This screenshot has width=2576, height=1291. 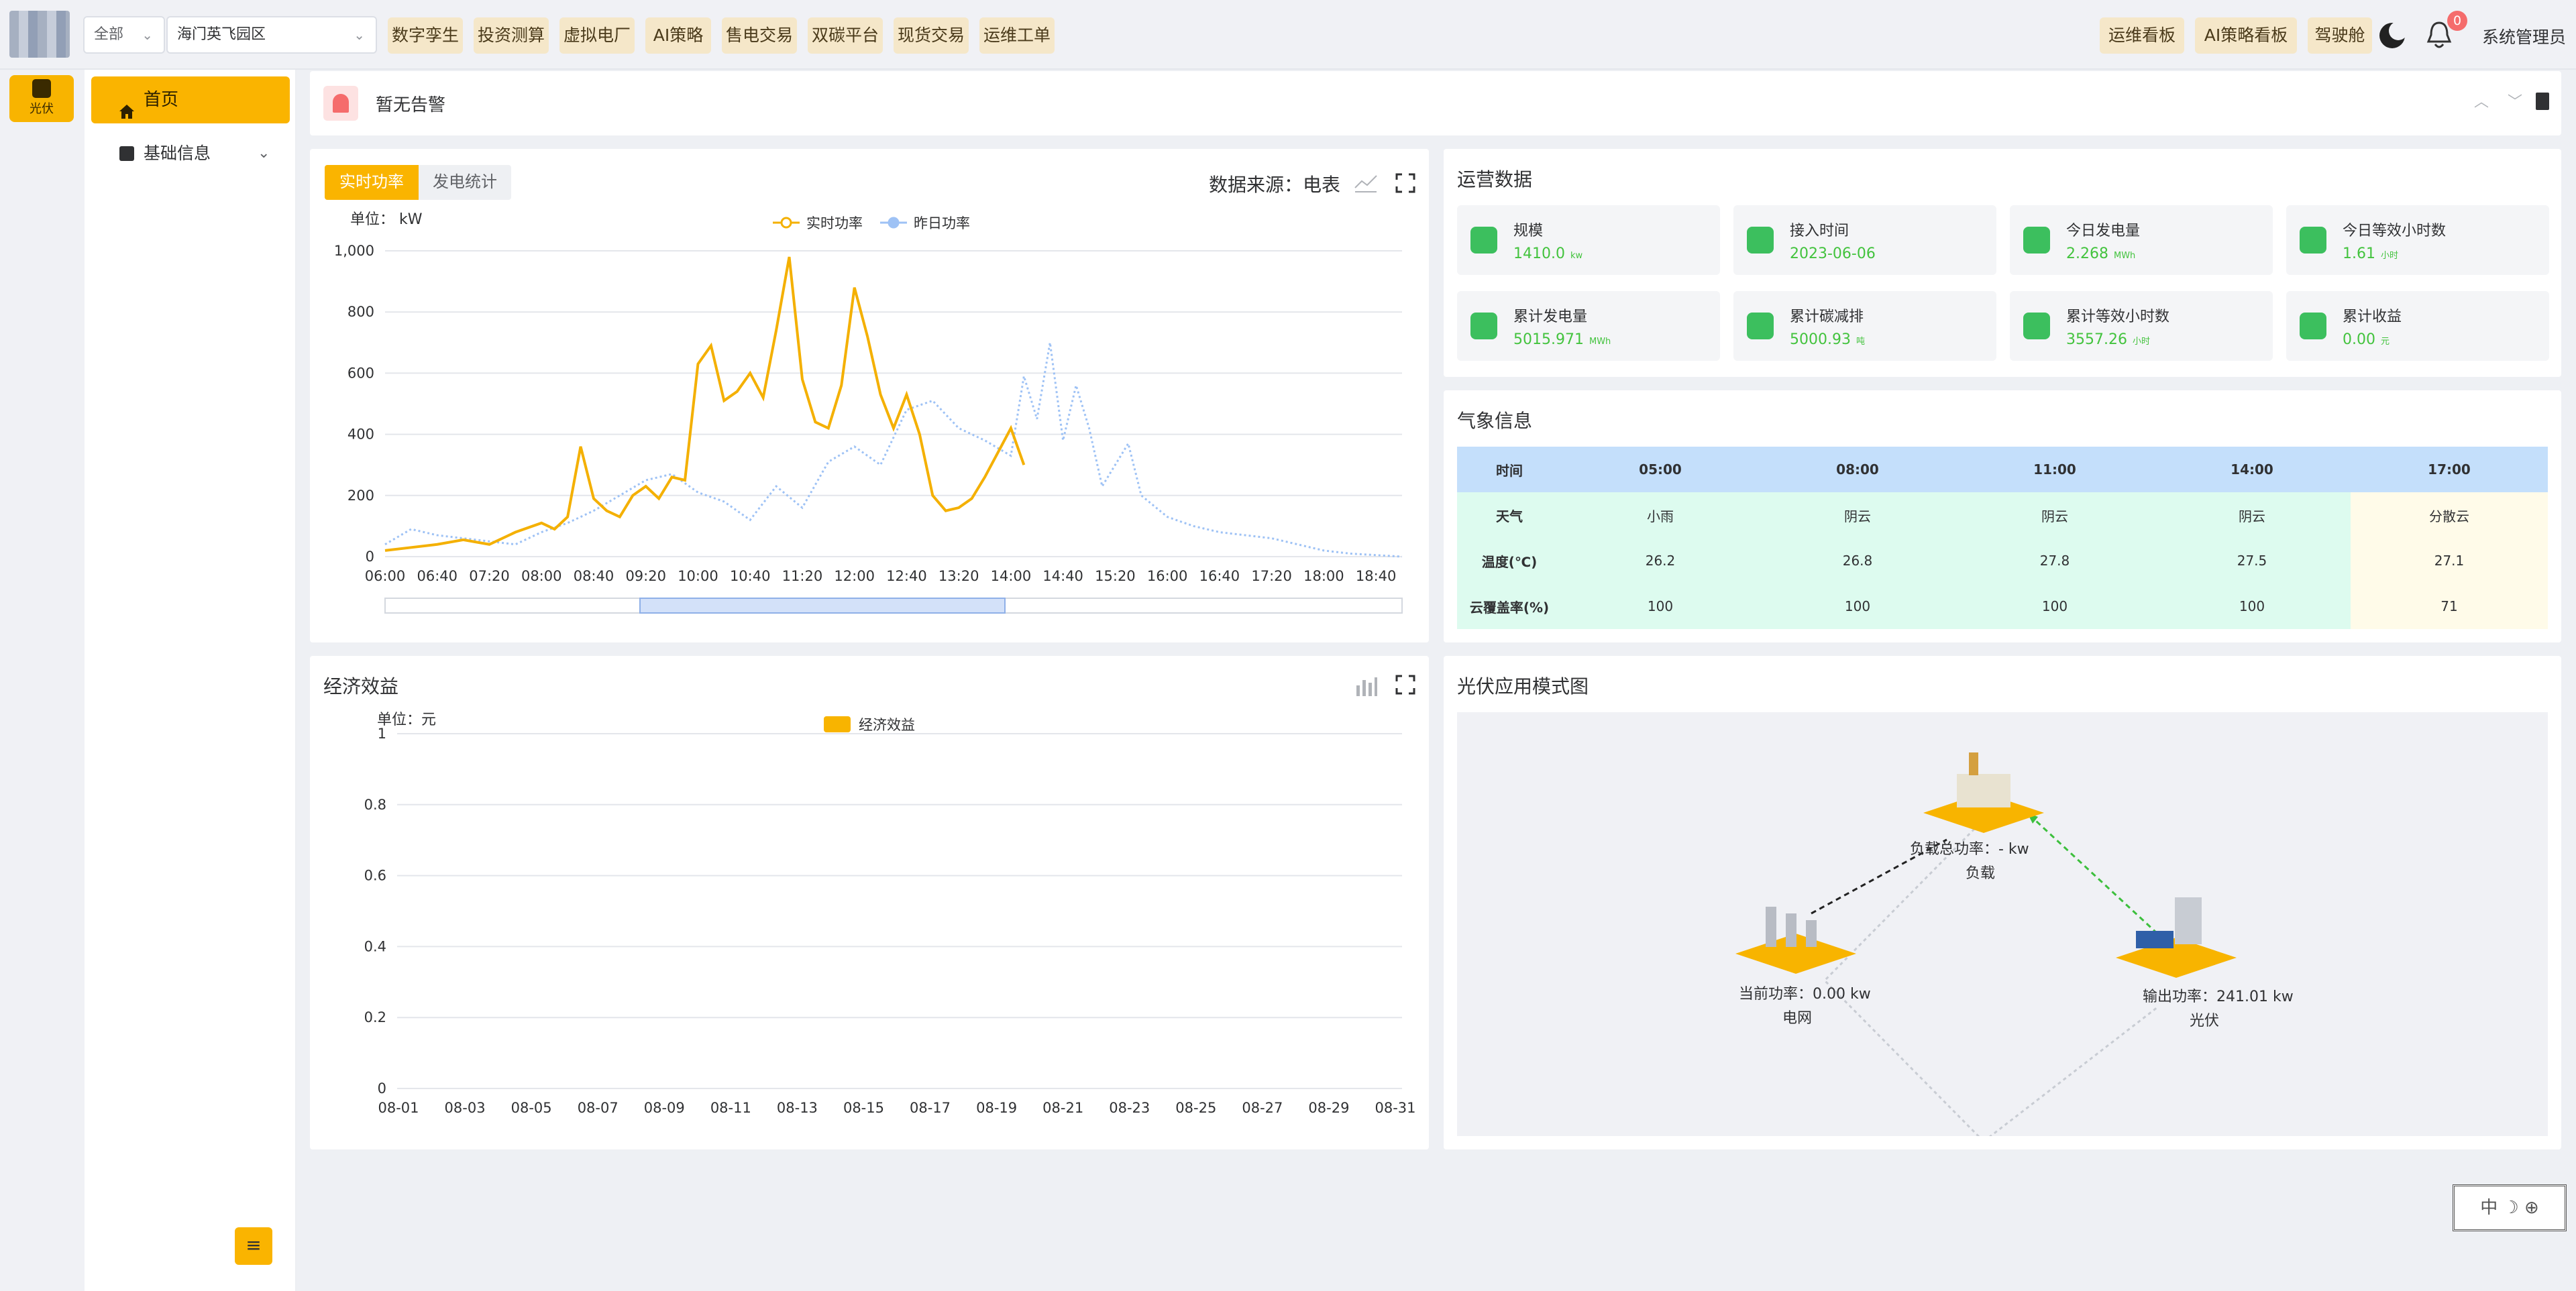 I want to click on menu-item-home-label: 首页, so click(x=161, y=100).